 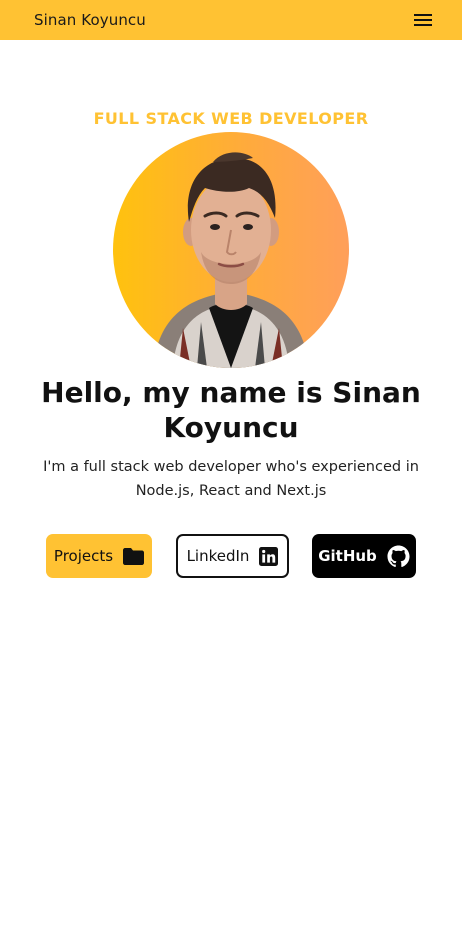 I want to click on intro-heading: Hello, my name is Sinan Koyuncu, so click(x=231, y=410).